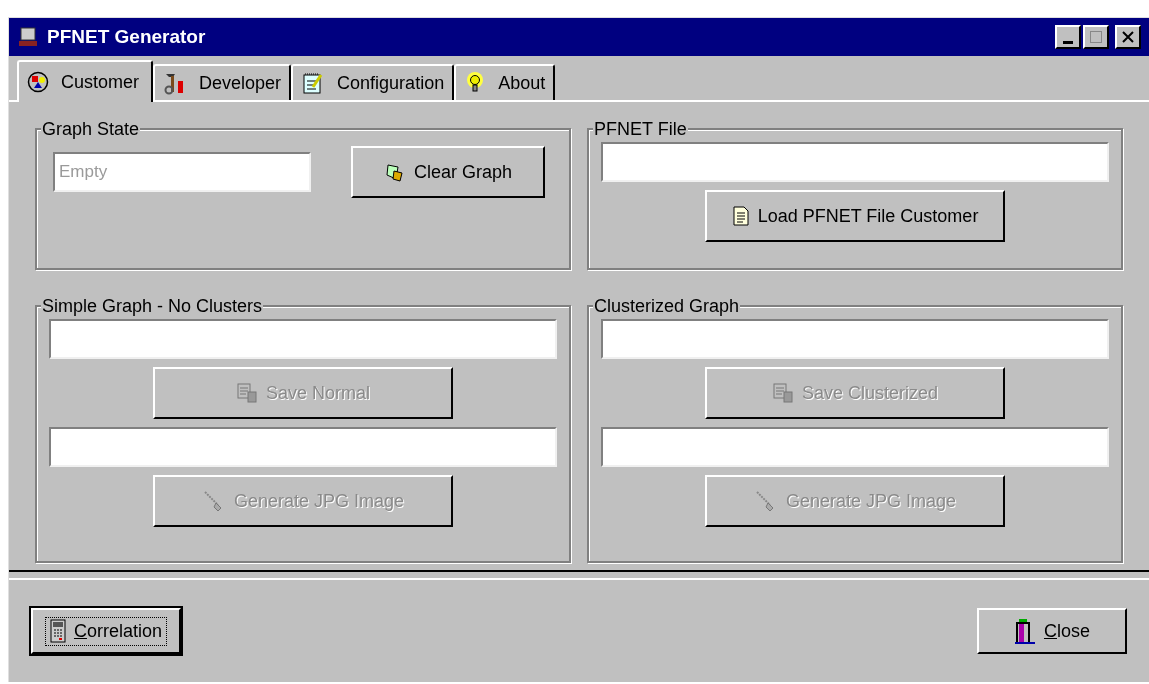 Image resolution: width=1149 pixels, height=684 pixels. Describe the element at coordinates (57, 631) in the screenshot. I see `calculator-icon` at that location.